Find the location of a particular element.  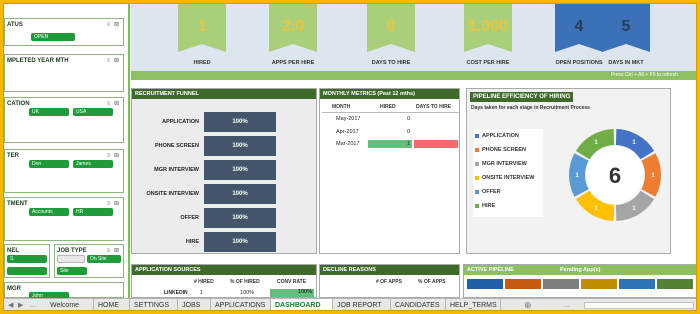

kpi-apps-per-hire: 2.0 APPS PER HIRE is located at coordinates (293, 35).